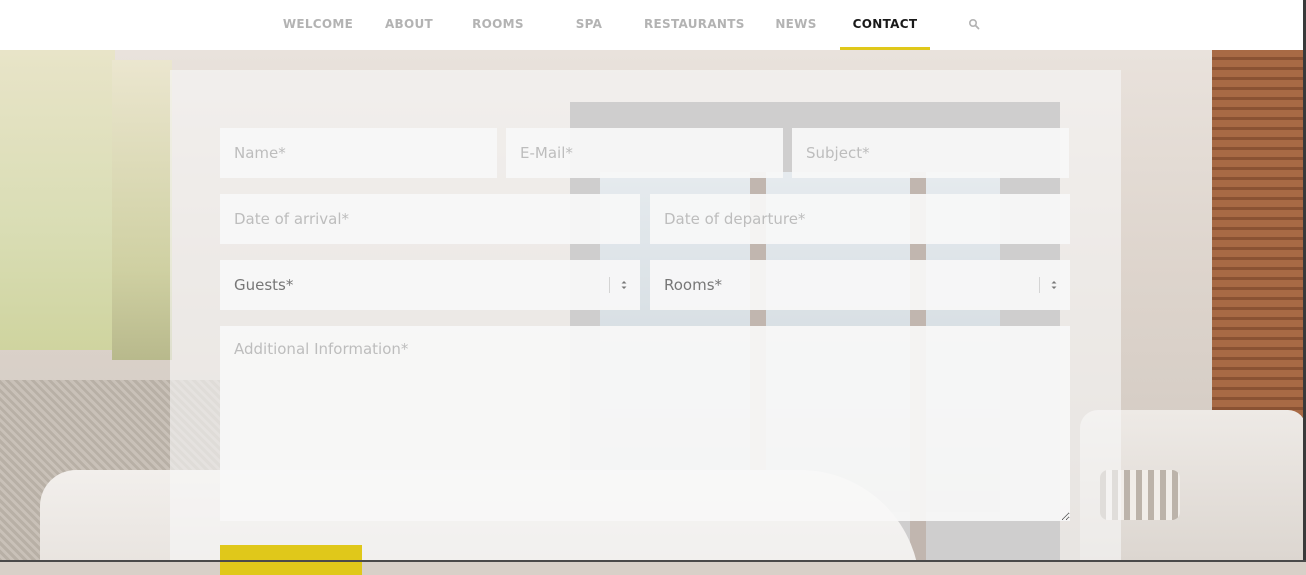 The height and width of the screenshot is (575, 1306). What do you see at coordinates (930, 153) in the screenshot?
I see `subject-field` at bounding box center [930, 153].